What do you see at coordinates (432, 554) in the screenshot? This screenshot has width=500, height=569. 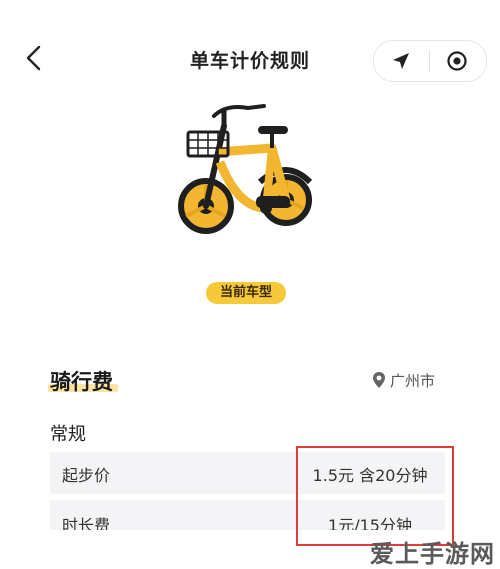 I see `watermark: 爱上手游网` at bounding box center [432, 554].